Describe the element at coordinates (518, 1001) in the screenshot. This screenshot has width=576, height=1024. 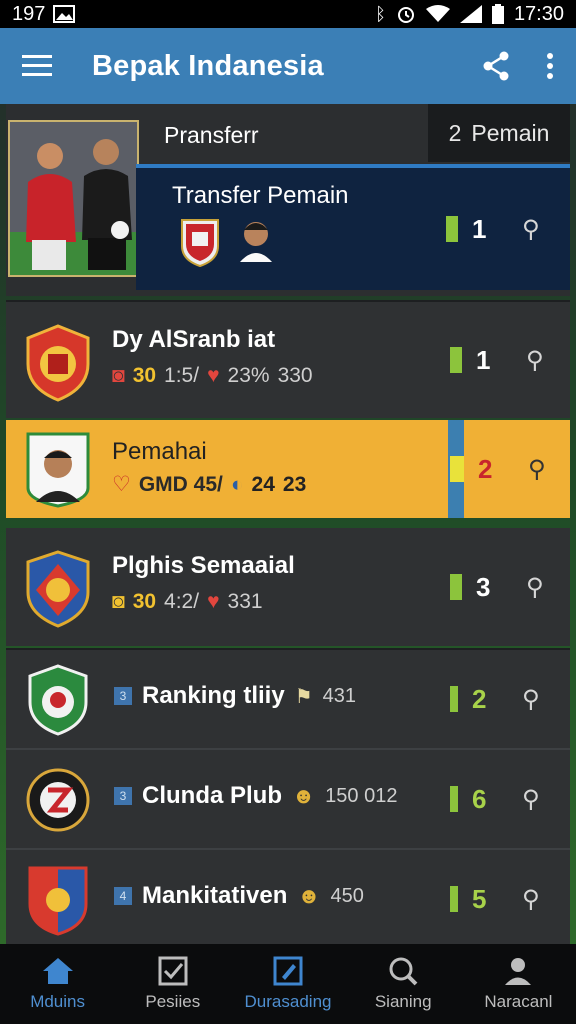
I see `nav-label: Naracanl` at that location.